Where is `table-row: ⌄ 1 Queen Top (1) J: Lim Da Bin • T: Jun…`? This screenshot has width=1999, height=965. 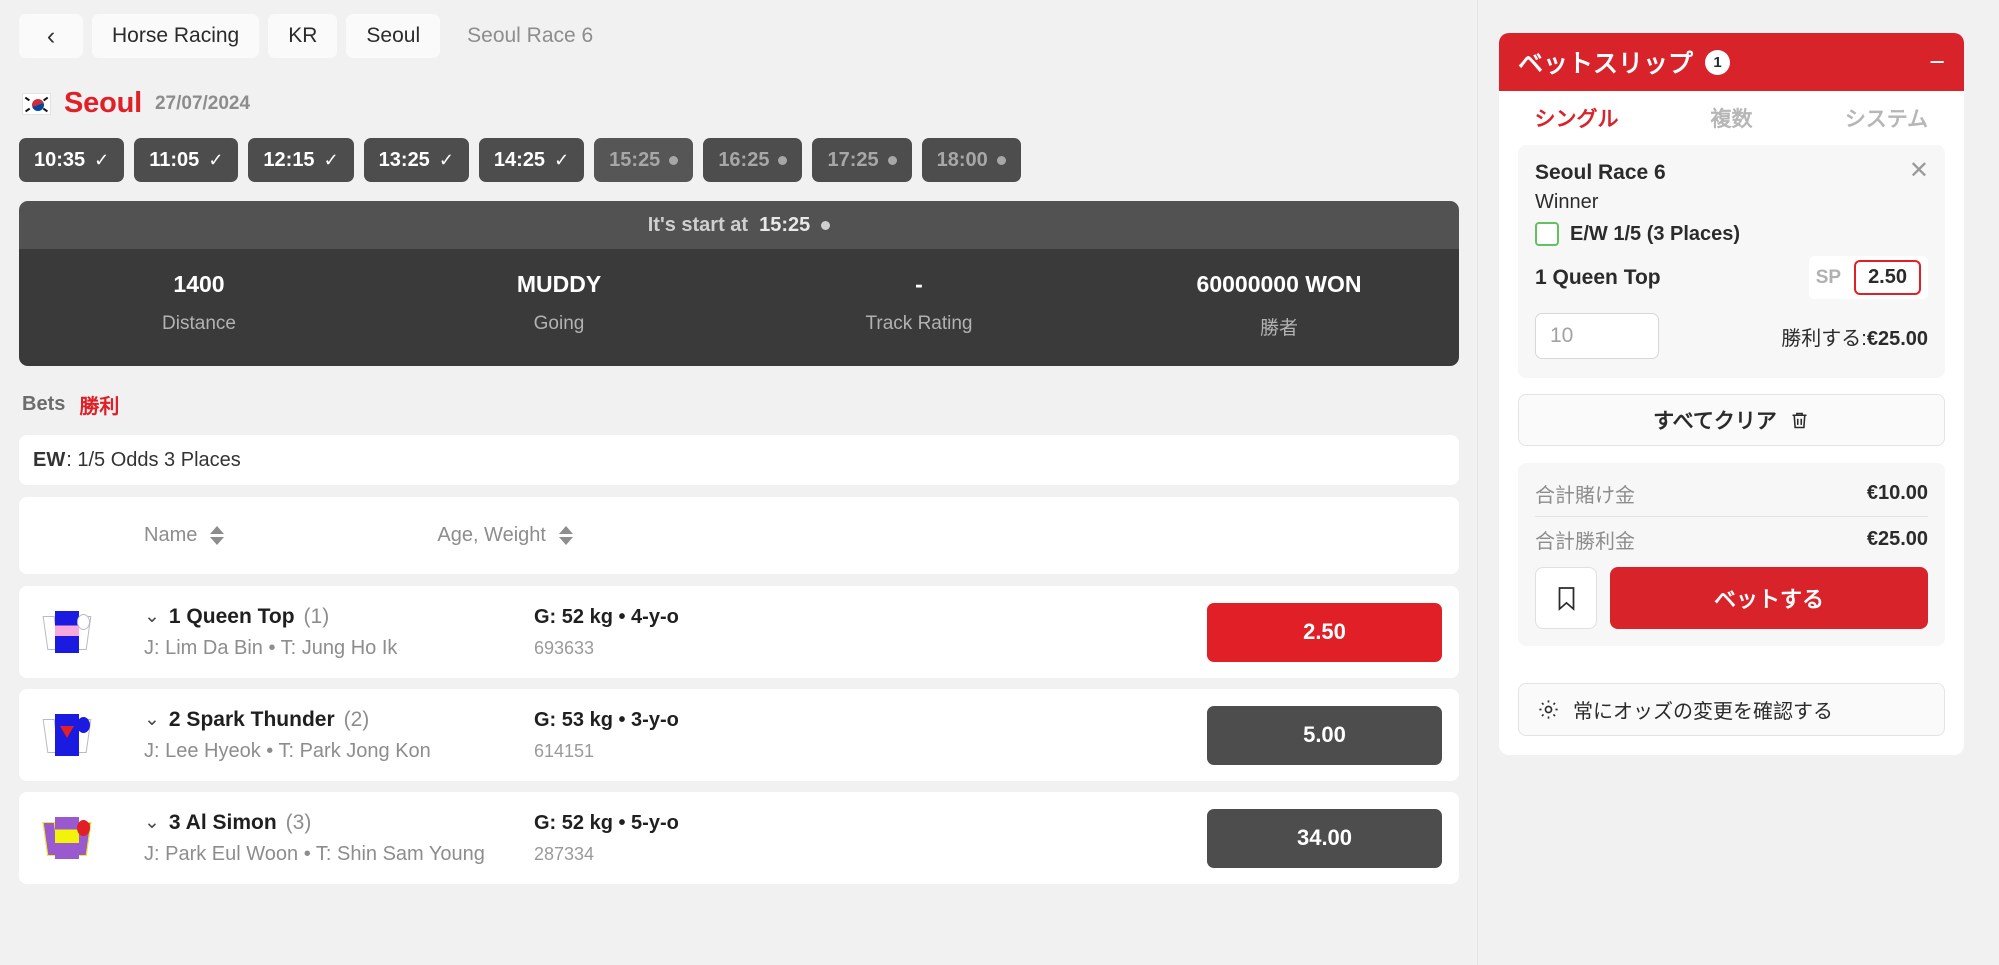
table-row: ⌄ 1 Queen Top (1) J: Lim Da Bin • T: Jun… is located at coordinates (739, 632).